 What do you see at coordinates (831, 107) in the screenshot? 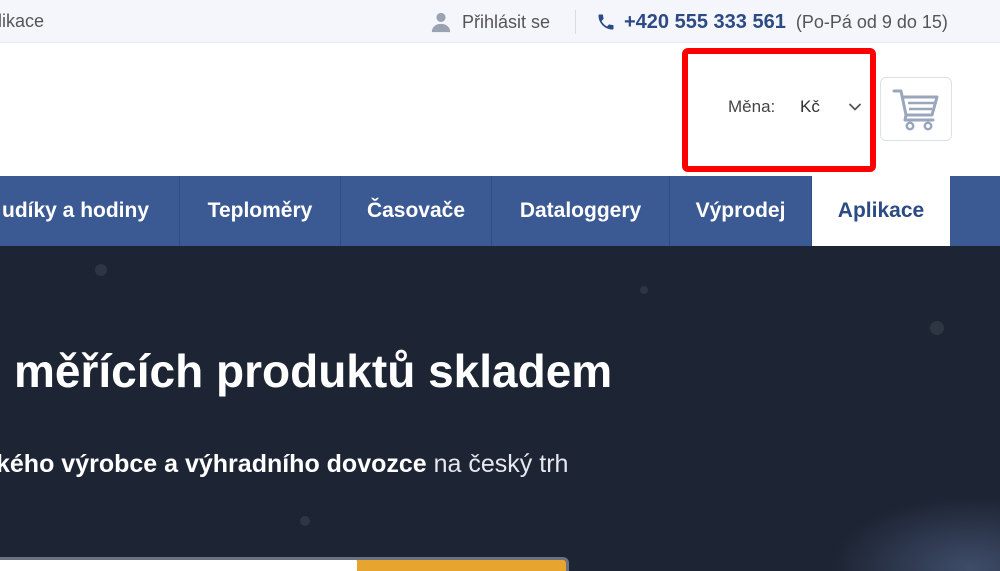
I see `currency-select: Kč` at bounding box center [831, 107].